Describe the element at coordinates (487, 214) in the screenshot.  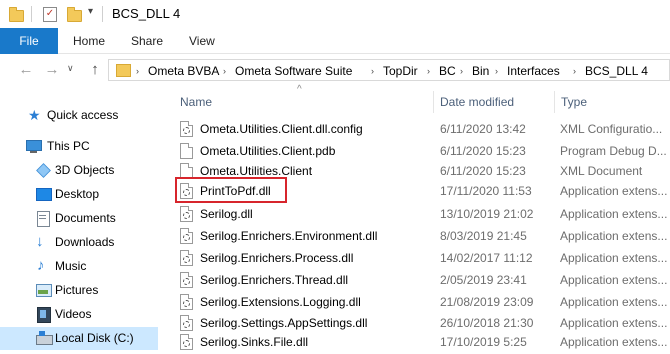
I see `file-date: 13/10/2019 21:02` at that location.